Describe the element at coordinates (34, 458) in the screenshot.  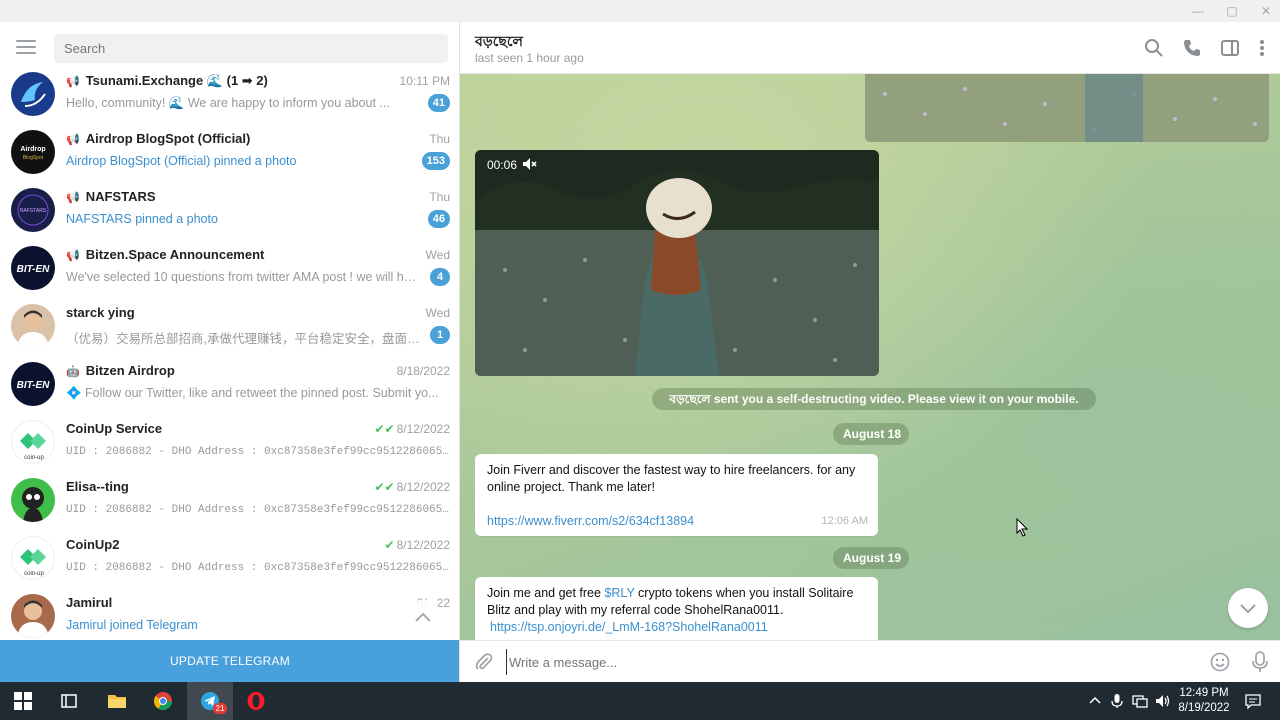
I see `svg-text: coin-up` at that location.